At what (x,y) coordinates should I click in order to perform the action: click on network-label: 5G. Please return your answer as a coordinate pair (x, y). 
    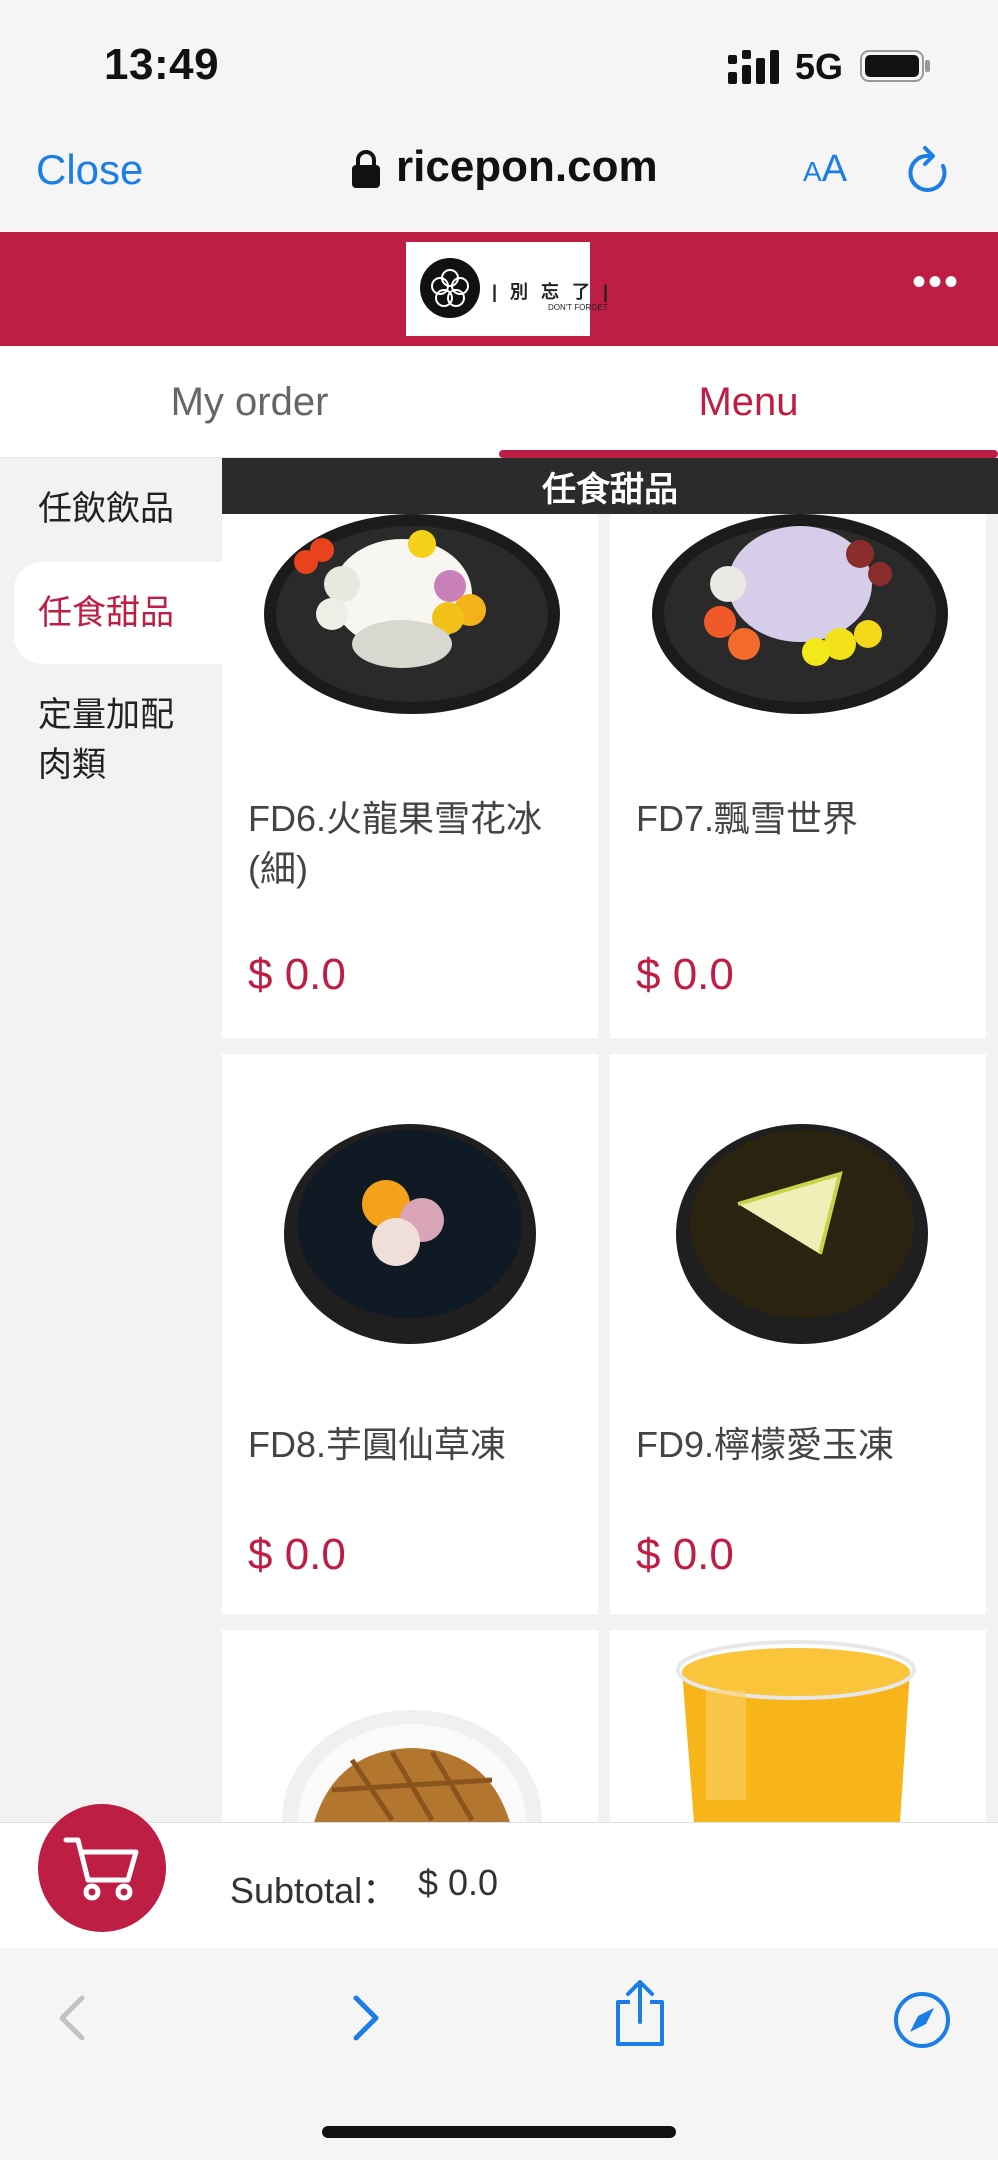
    Looking at the image, I should click on (819, 66).